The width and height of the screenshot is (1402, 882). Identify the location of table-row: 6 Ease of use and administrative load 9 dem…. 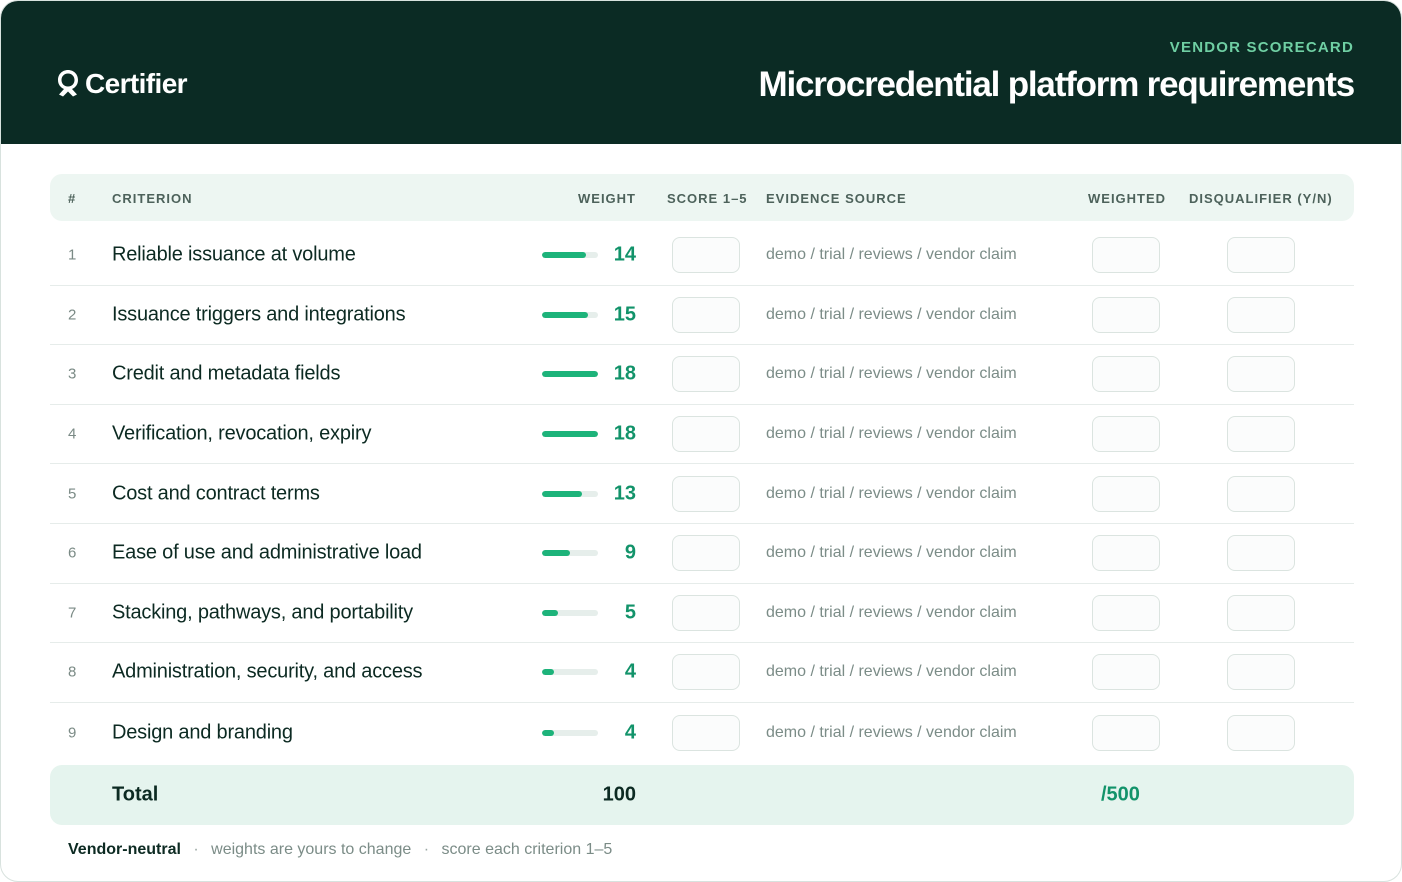
(702, 554).